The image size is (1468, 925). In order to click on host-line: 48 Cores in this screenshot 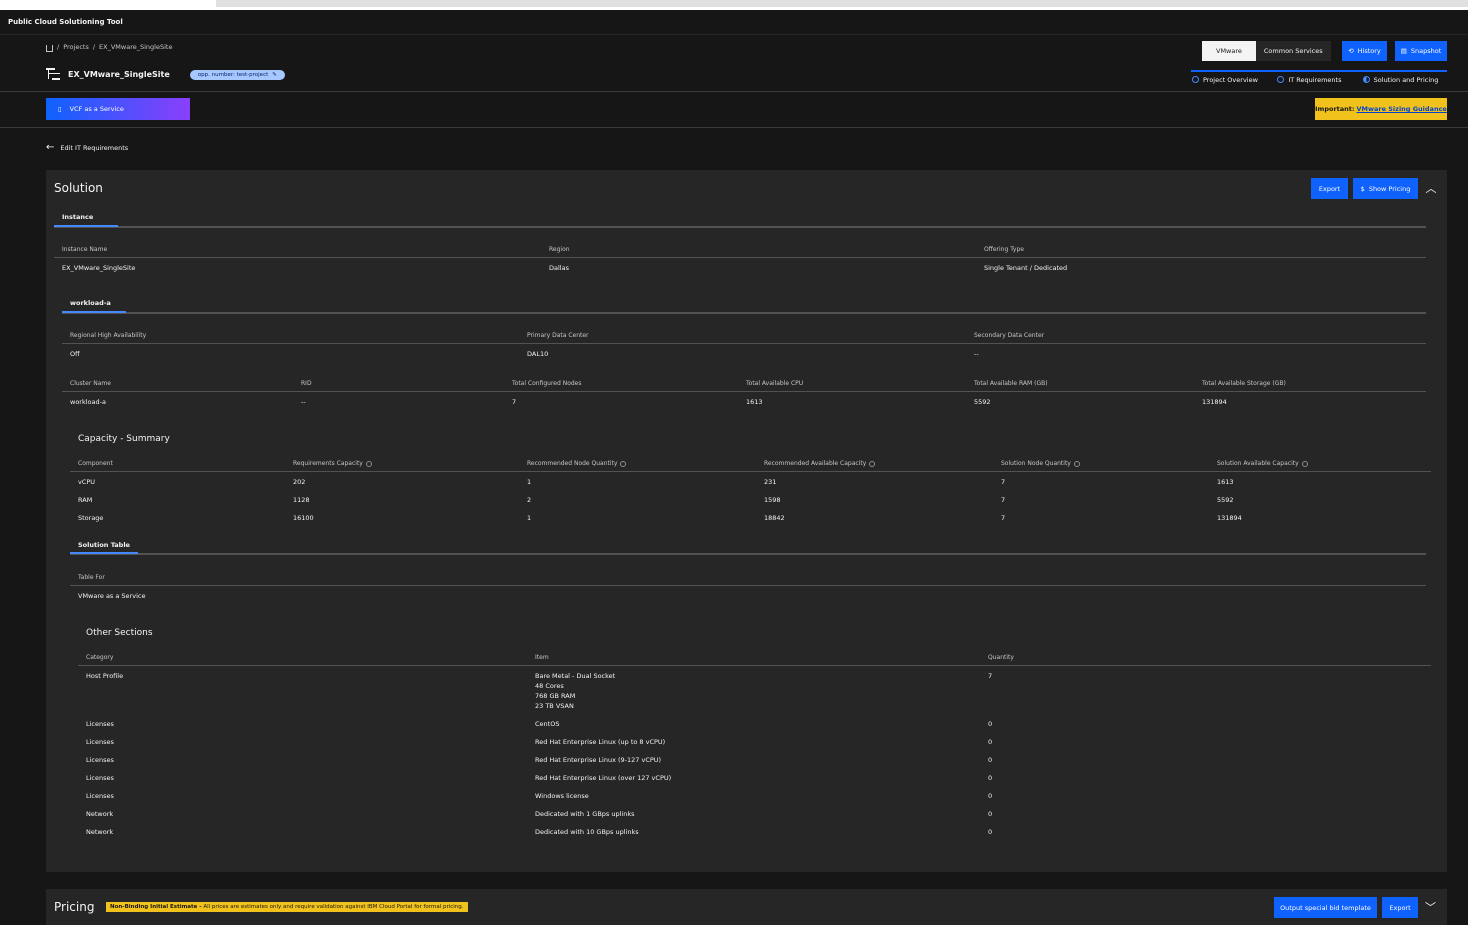, I will do `click(549, 686)`.